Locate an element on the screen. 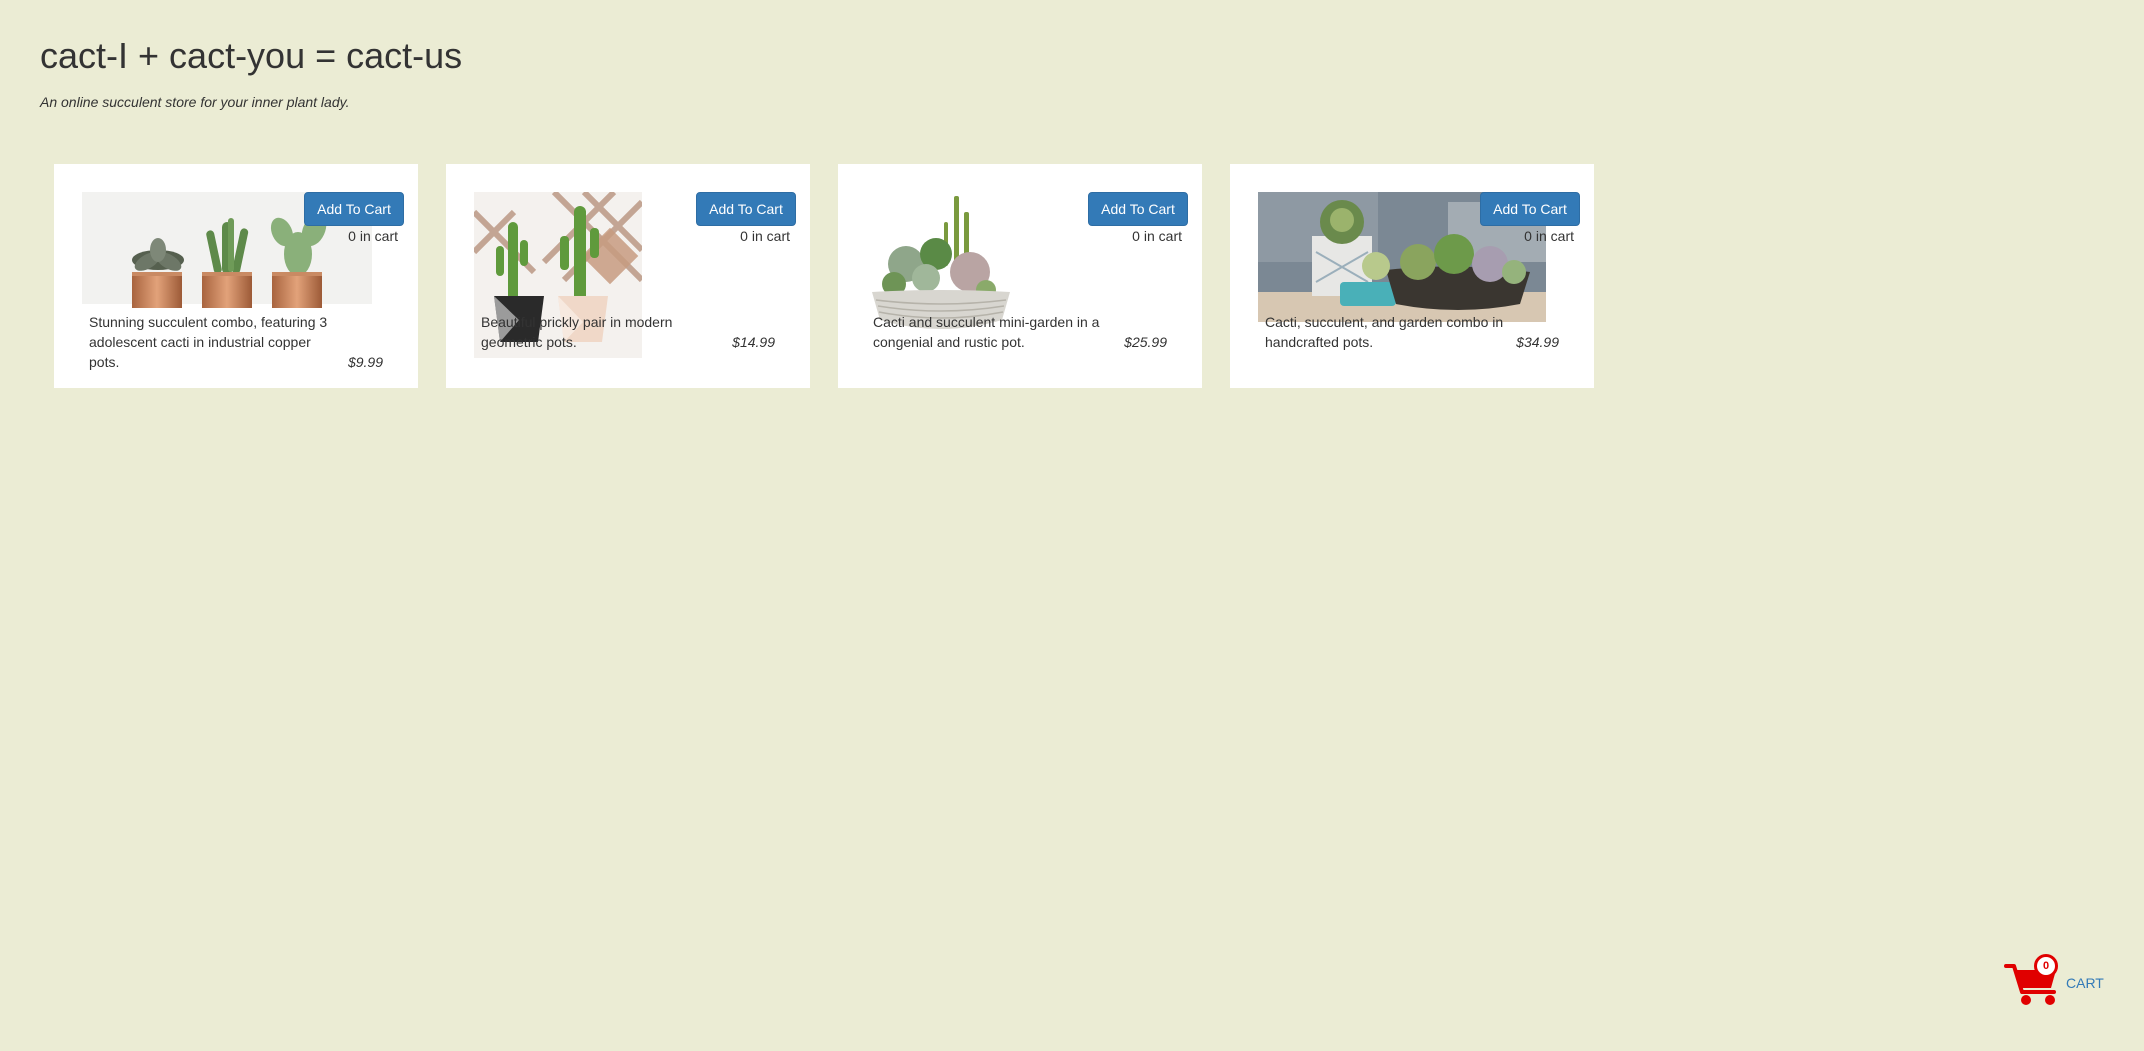 The height and width of the screenshot is (1051, 2144). page-title: cact-I + cact-you = cact-us is located at coordinates (251, 55).